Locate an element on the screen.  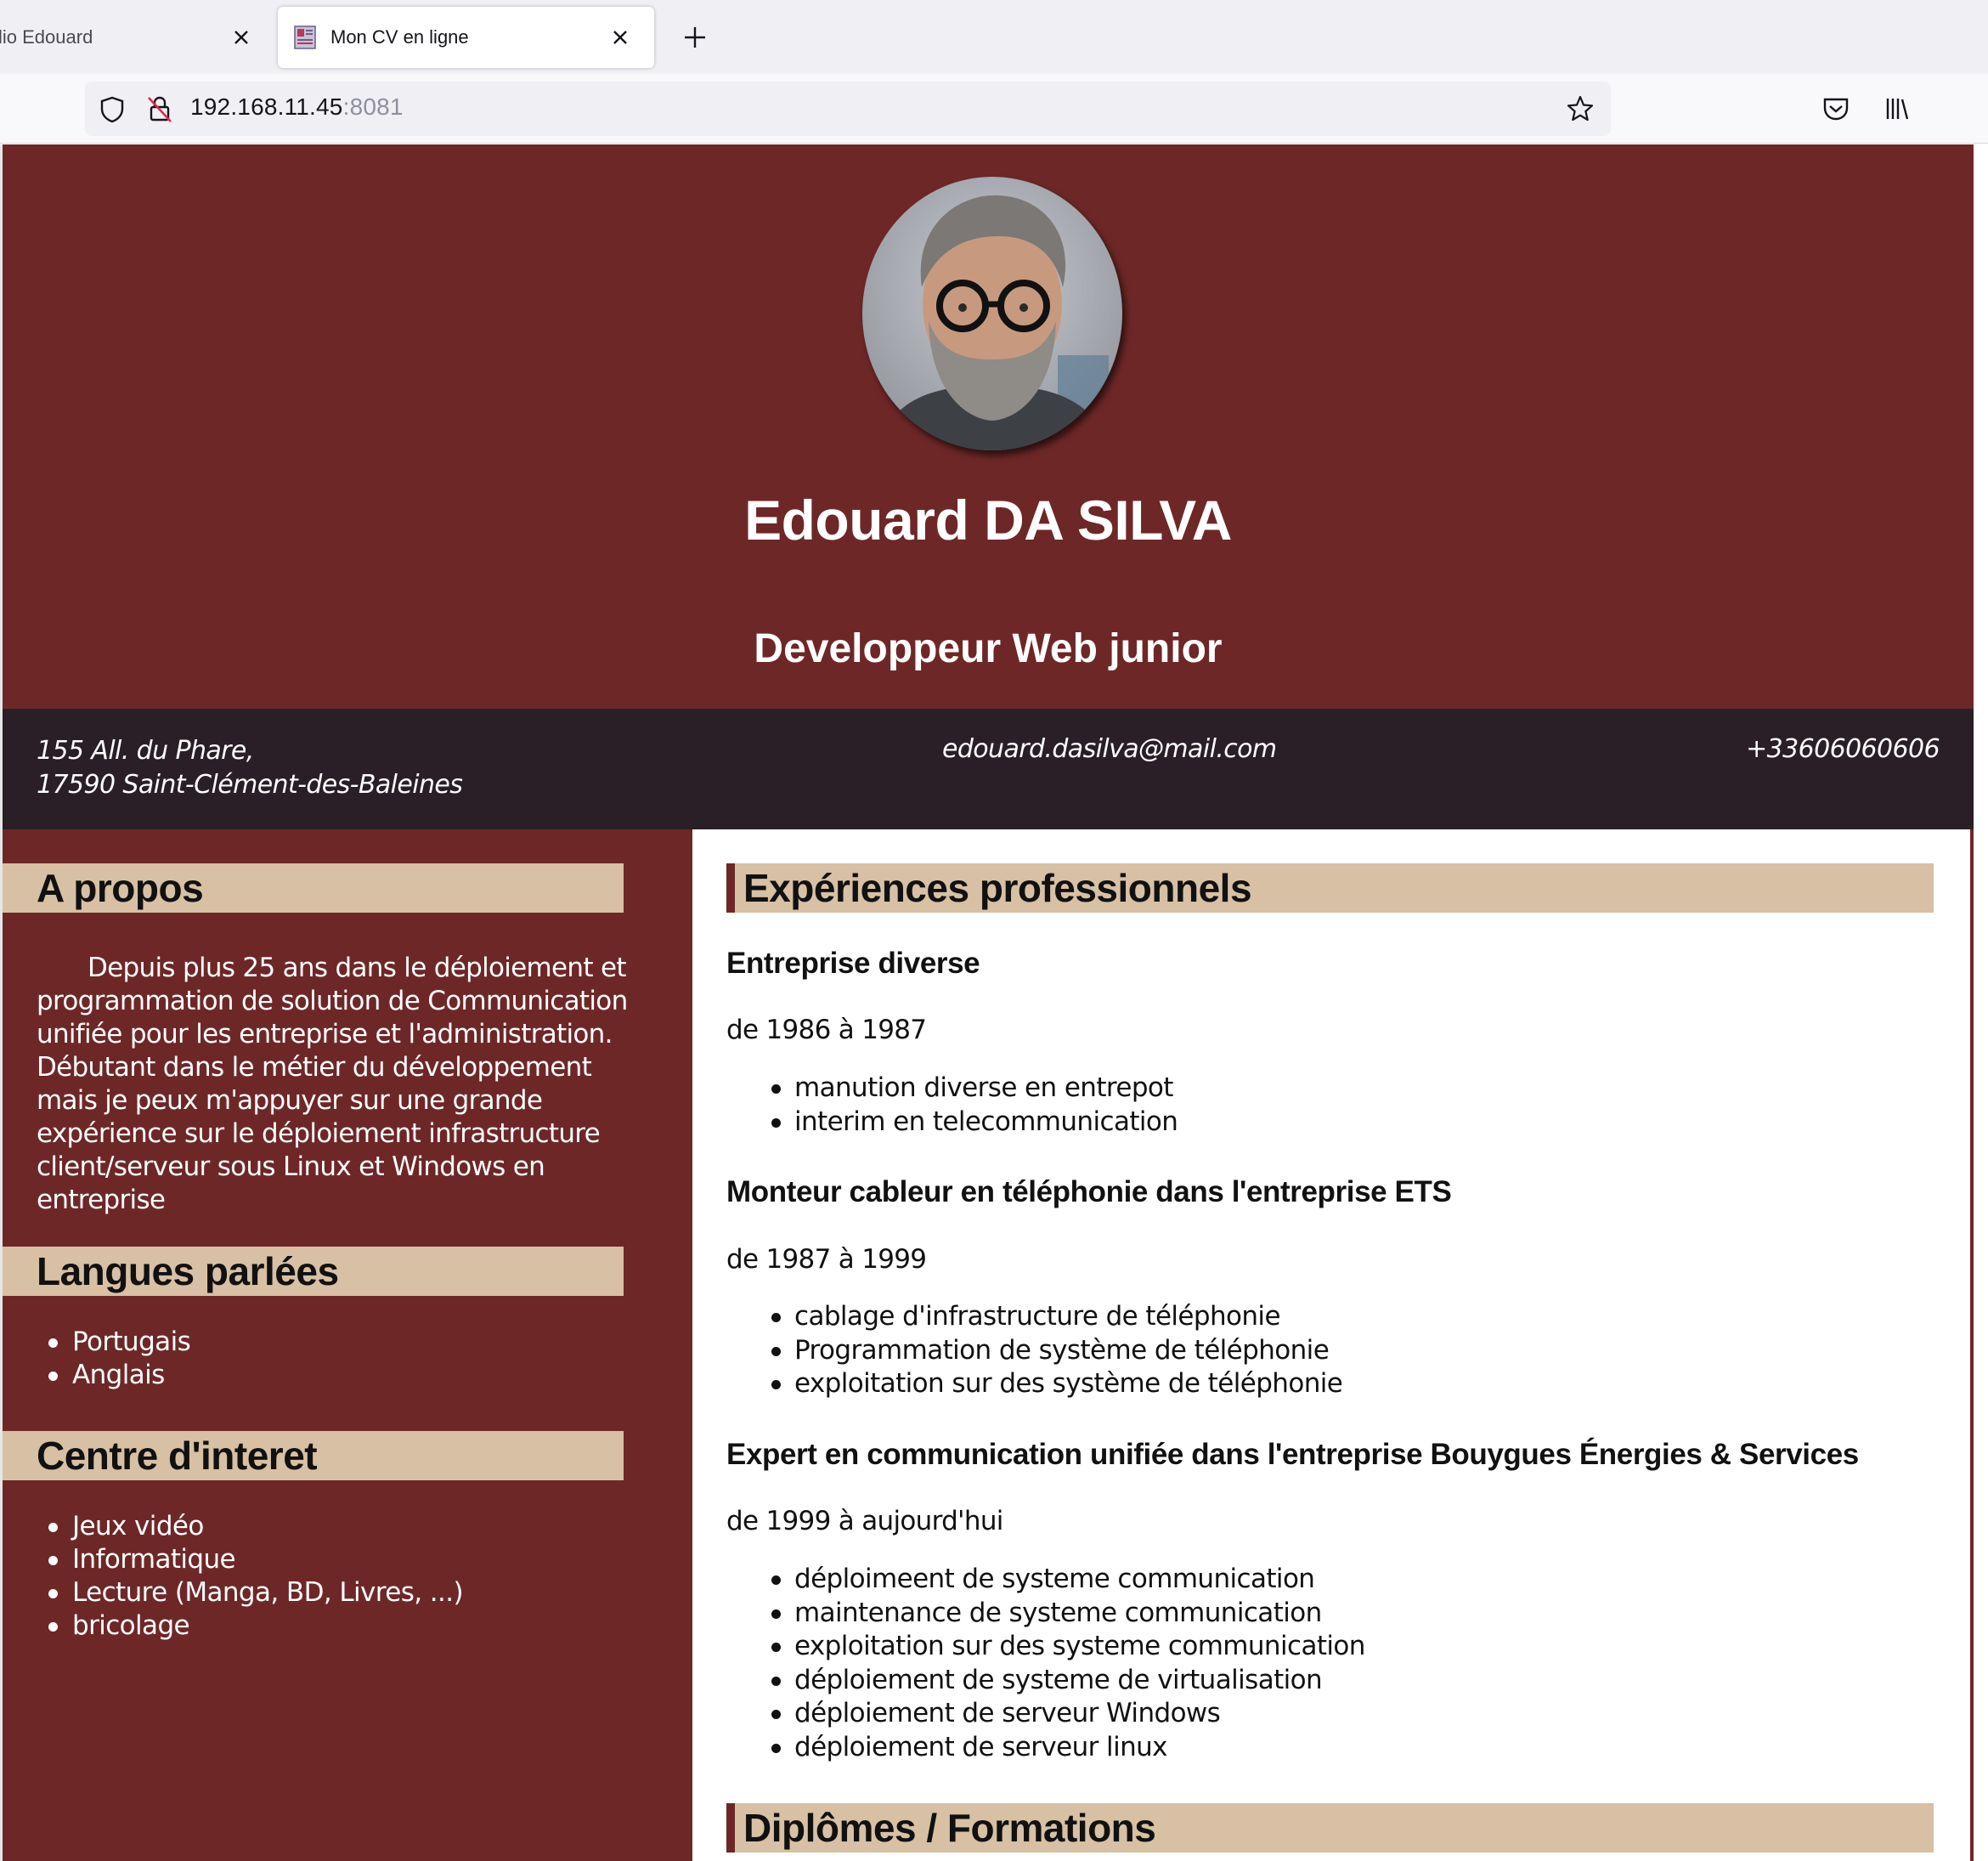
cv-role: Developpeur Web junior is located at coordinates (989, 648).